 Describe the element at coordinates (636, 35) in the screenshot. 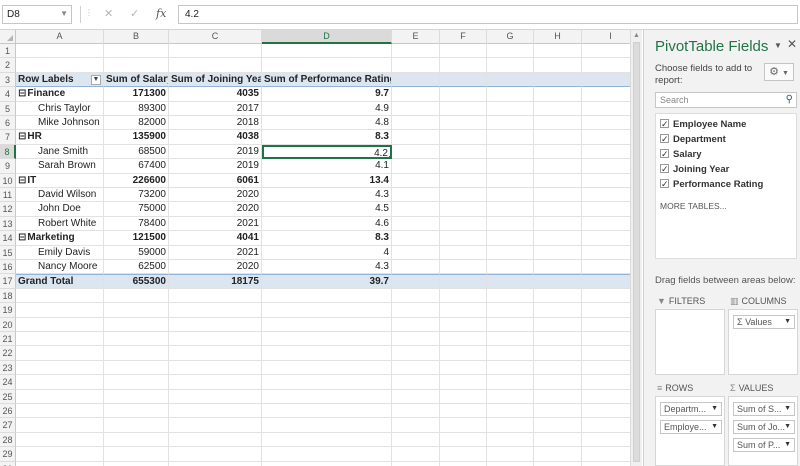

I see `scroll-up-icon: ▲` at that location.